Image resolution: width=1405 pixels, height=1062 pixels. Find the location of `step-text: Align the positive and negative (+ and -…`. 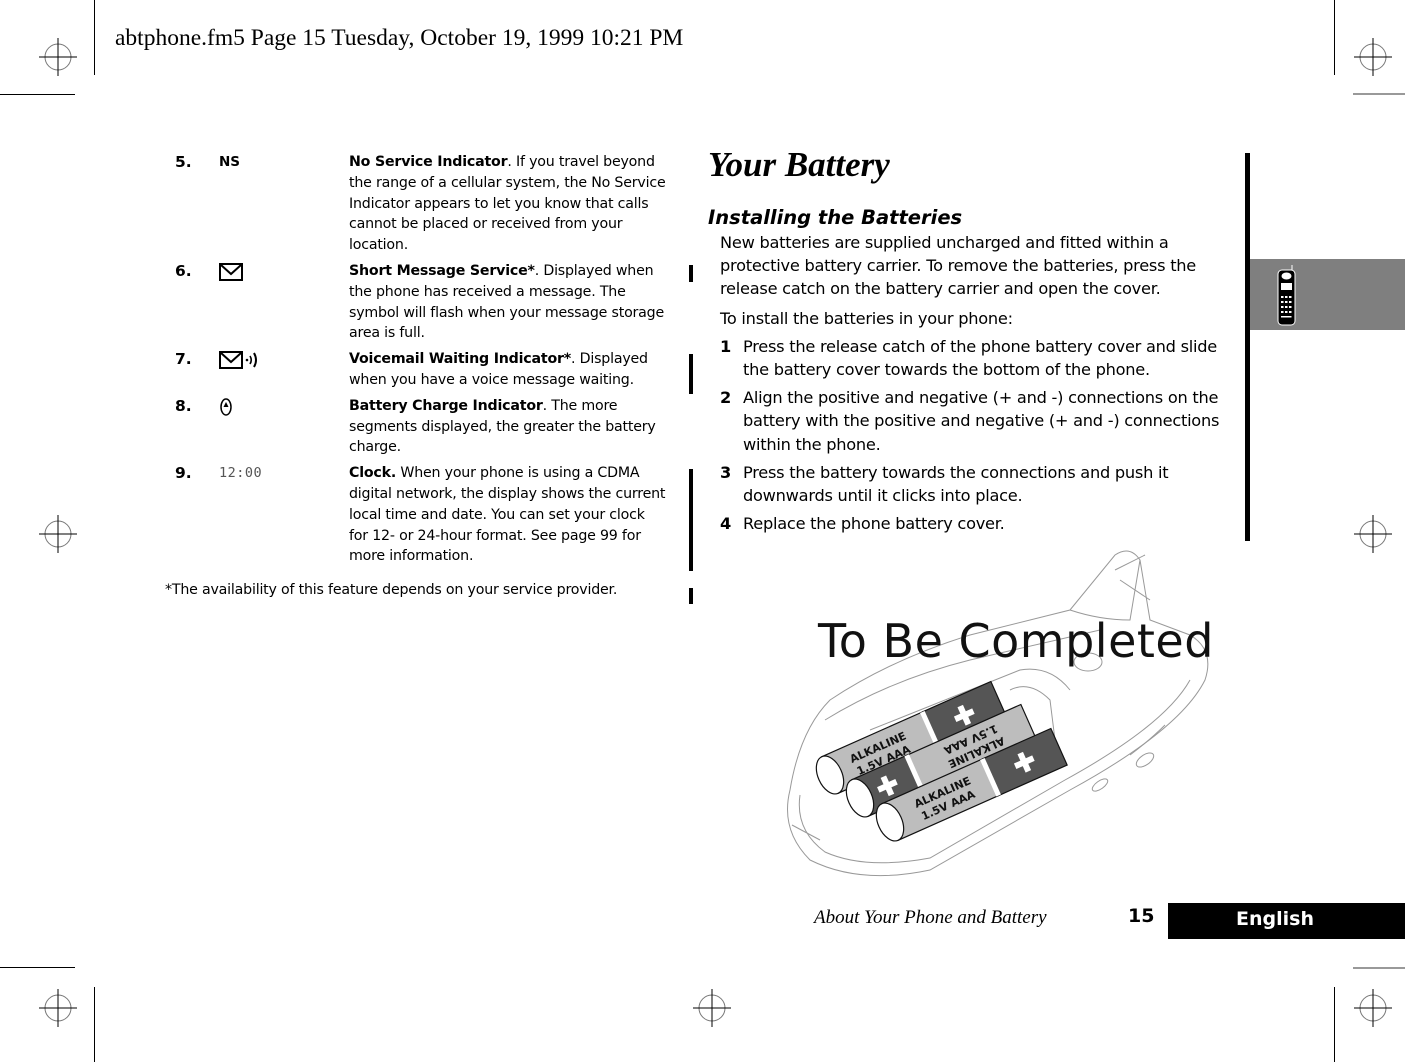

step-text: Align the positive and negative (+ and -… is located at coordinates (981, 421).